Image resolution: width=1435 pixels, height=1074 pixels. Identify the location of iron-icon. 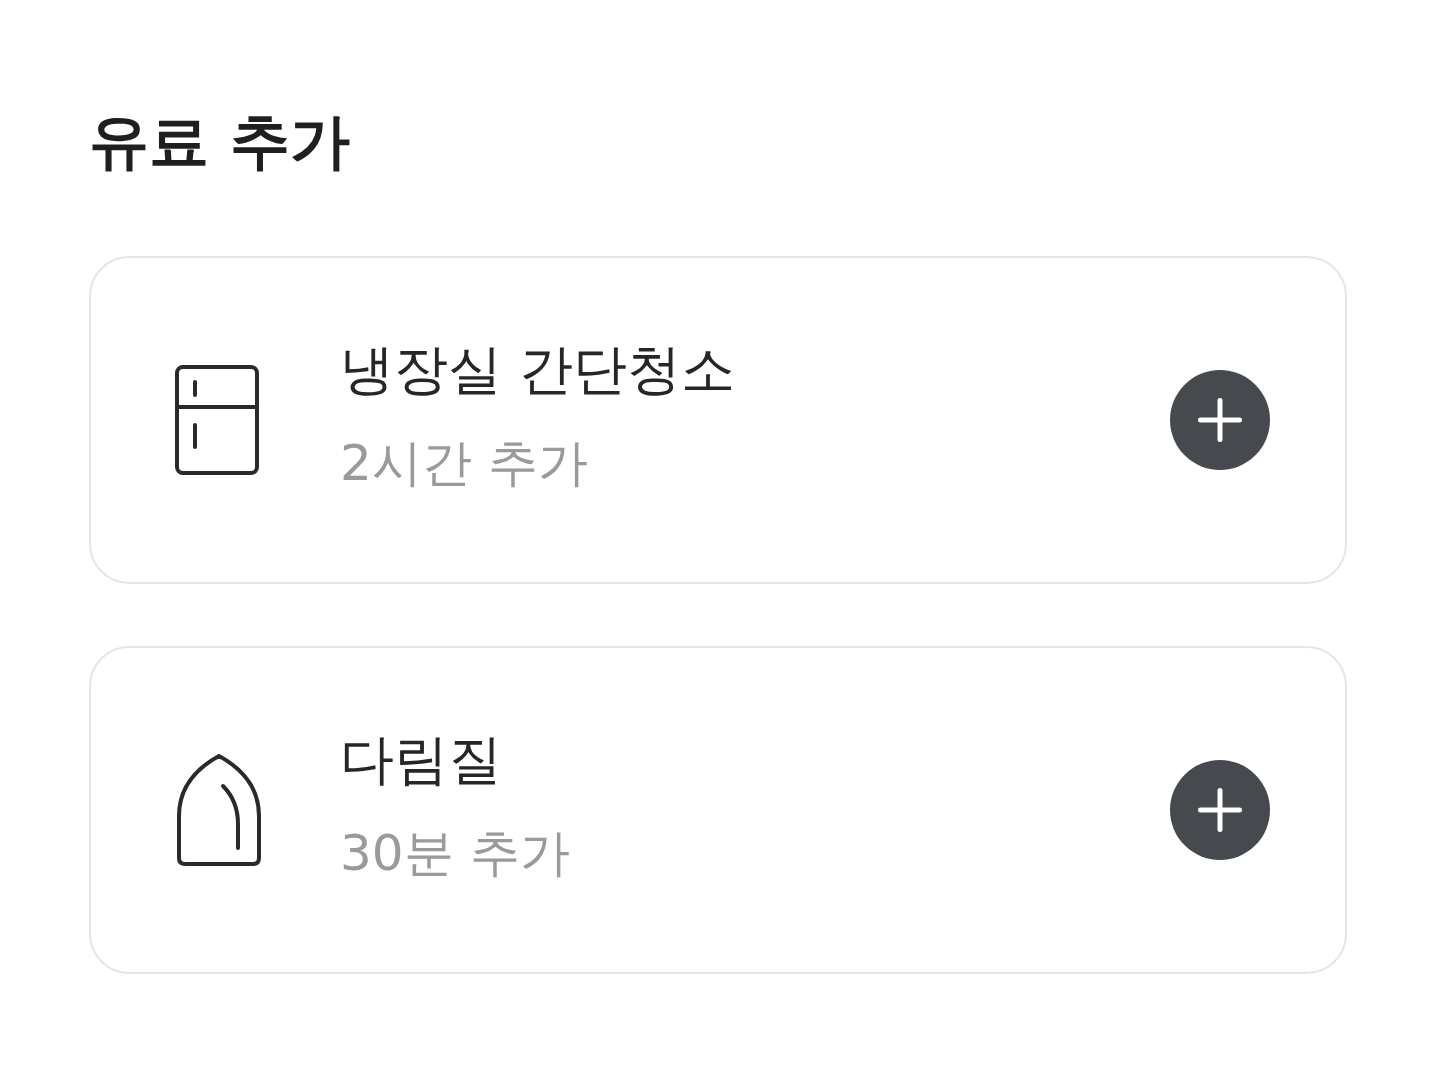
(219, 810).